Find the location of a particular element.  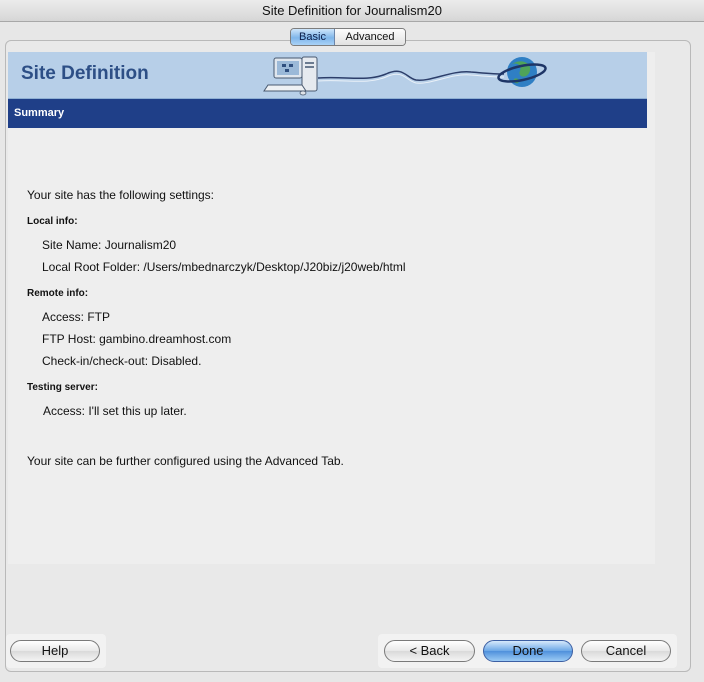

testing-access: Access: I'll set this up later. is located at coordinates (115, 411).